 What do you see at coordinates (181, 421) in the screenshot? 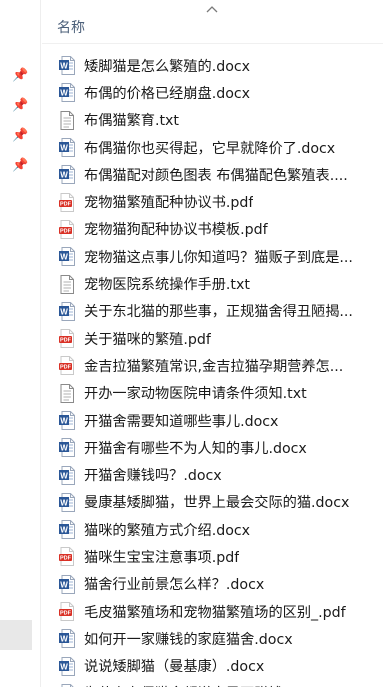
I see `file-name: 开猫舍需要知道哪些事儿.docx` at bounding box center [181, 421].